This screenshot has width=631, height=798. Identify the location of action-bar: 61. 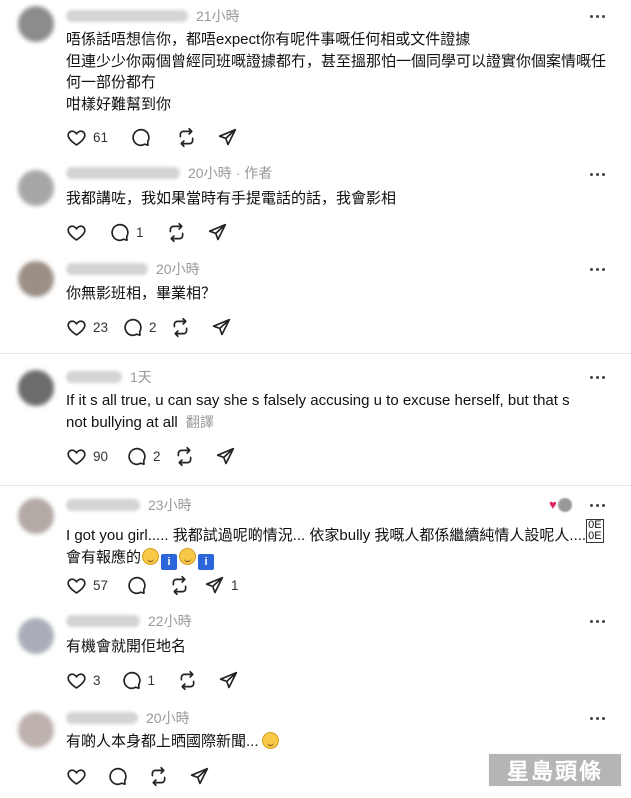
(152, 137).